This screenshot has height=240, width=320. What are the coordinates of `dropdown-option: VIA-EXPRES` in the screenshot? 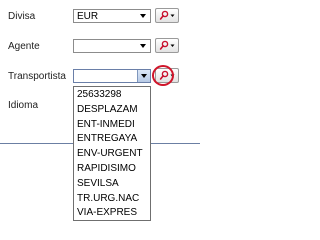 It's located at (112, 213).